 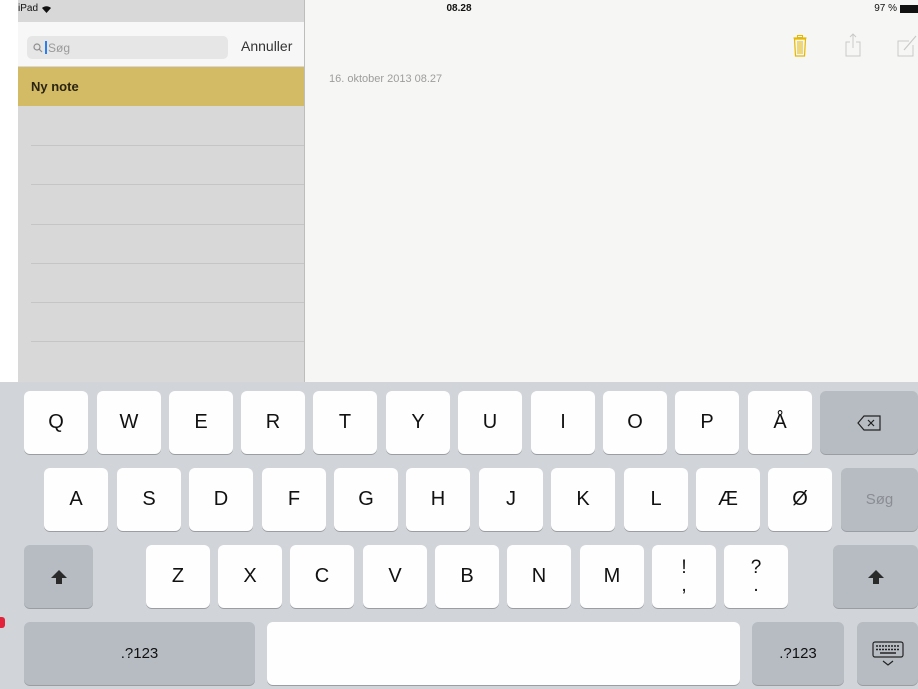 What do you see at coordinates (56, 422) in the screenshot?
I see `key-q: Q` at bounding box center [56, 422].